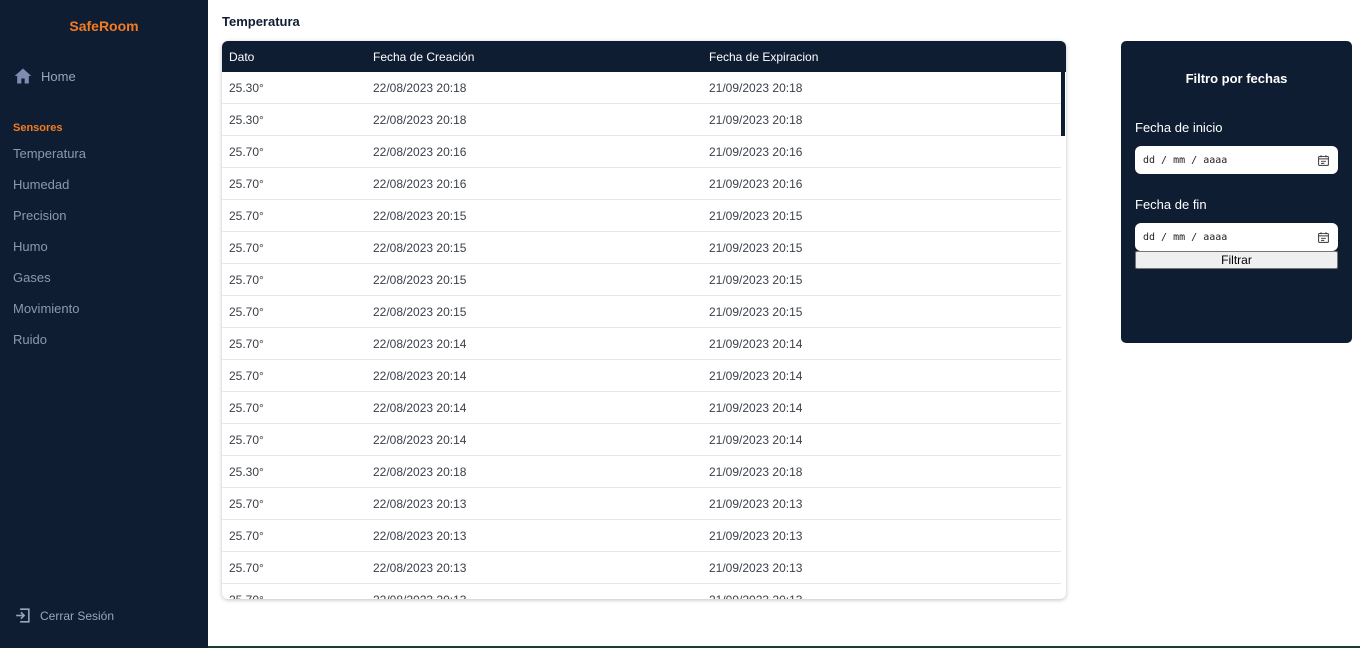 The height and width of the screenshot is (648, 1360). Describe the element at coordinates (104, 26) in the screenshot. I see `brand-logo: SafeRoom` at that location.